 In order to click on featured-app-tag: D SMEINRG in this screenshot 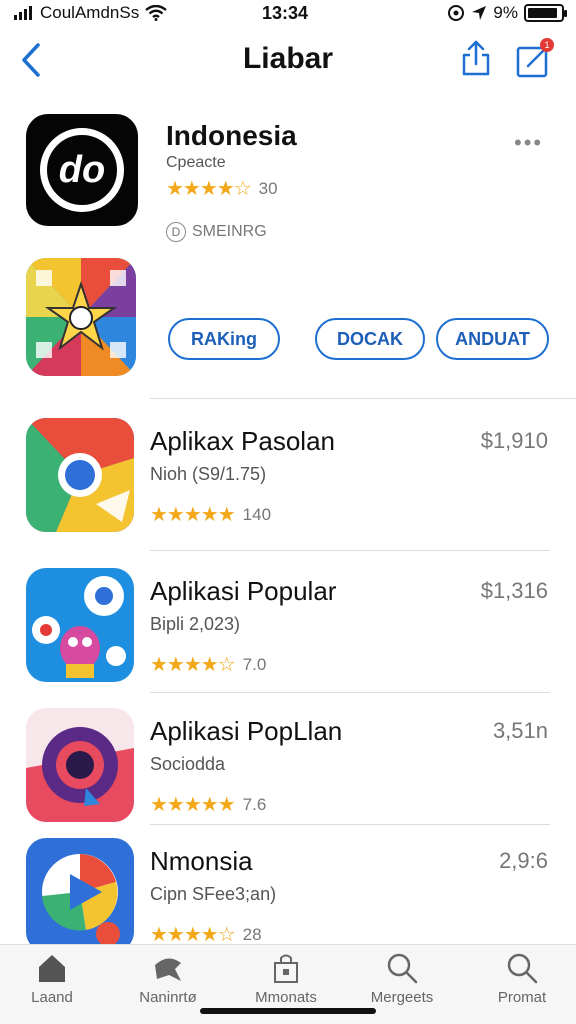, I will do `click(216, 232)`.